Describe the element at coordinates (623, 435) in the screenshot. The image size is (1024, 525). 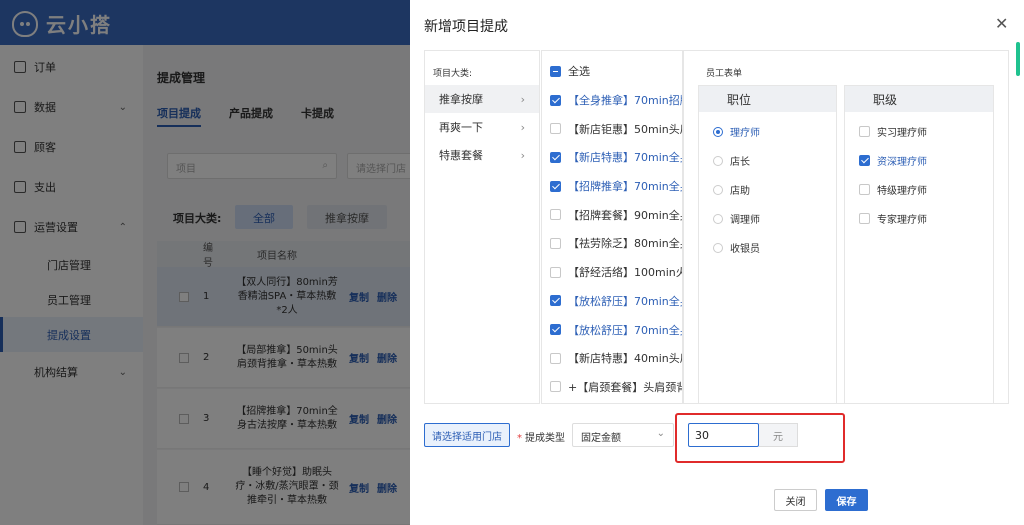
I see `commission-type-select: 固定金额 ⌄` at that location.